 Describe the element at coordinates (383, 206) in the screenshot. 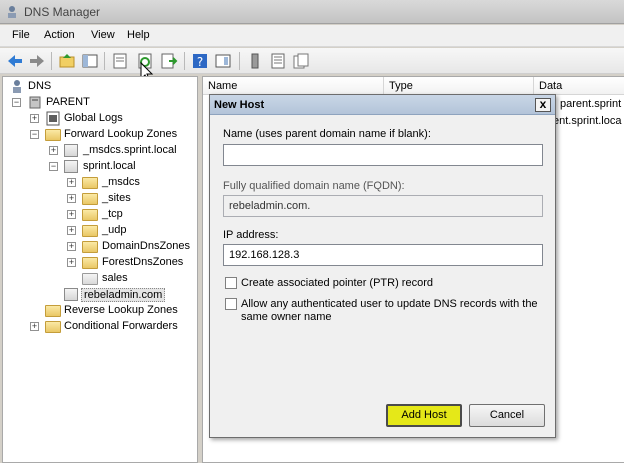

I see `fqdn-field: rebeladmin.com.` at that location.